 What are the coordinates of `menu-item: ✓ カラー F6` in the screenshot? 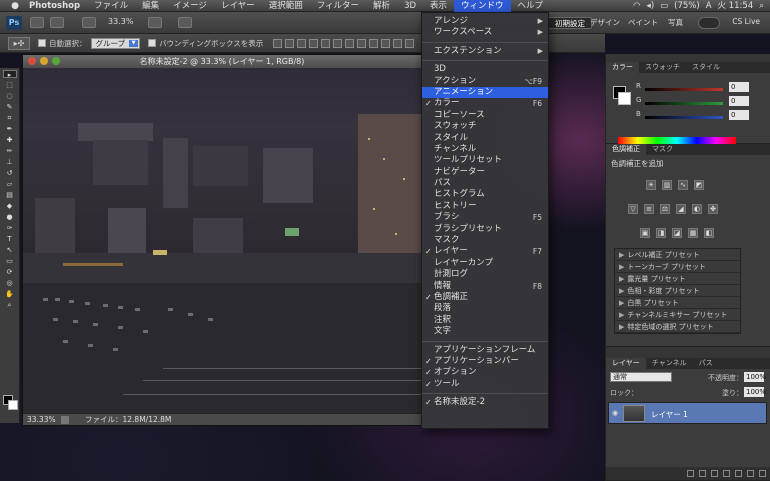 It's located at (485, 103).